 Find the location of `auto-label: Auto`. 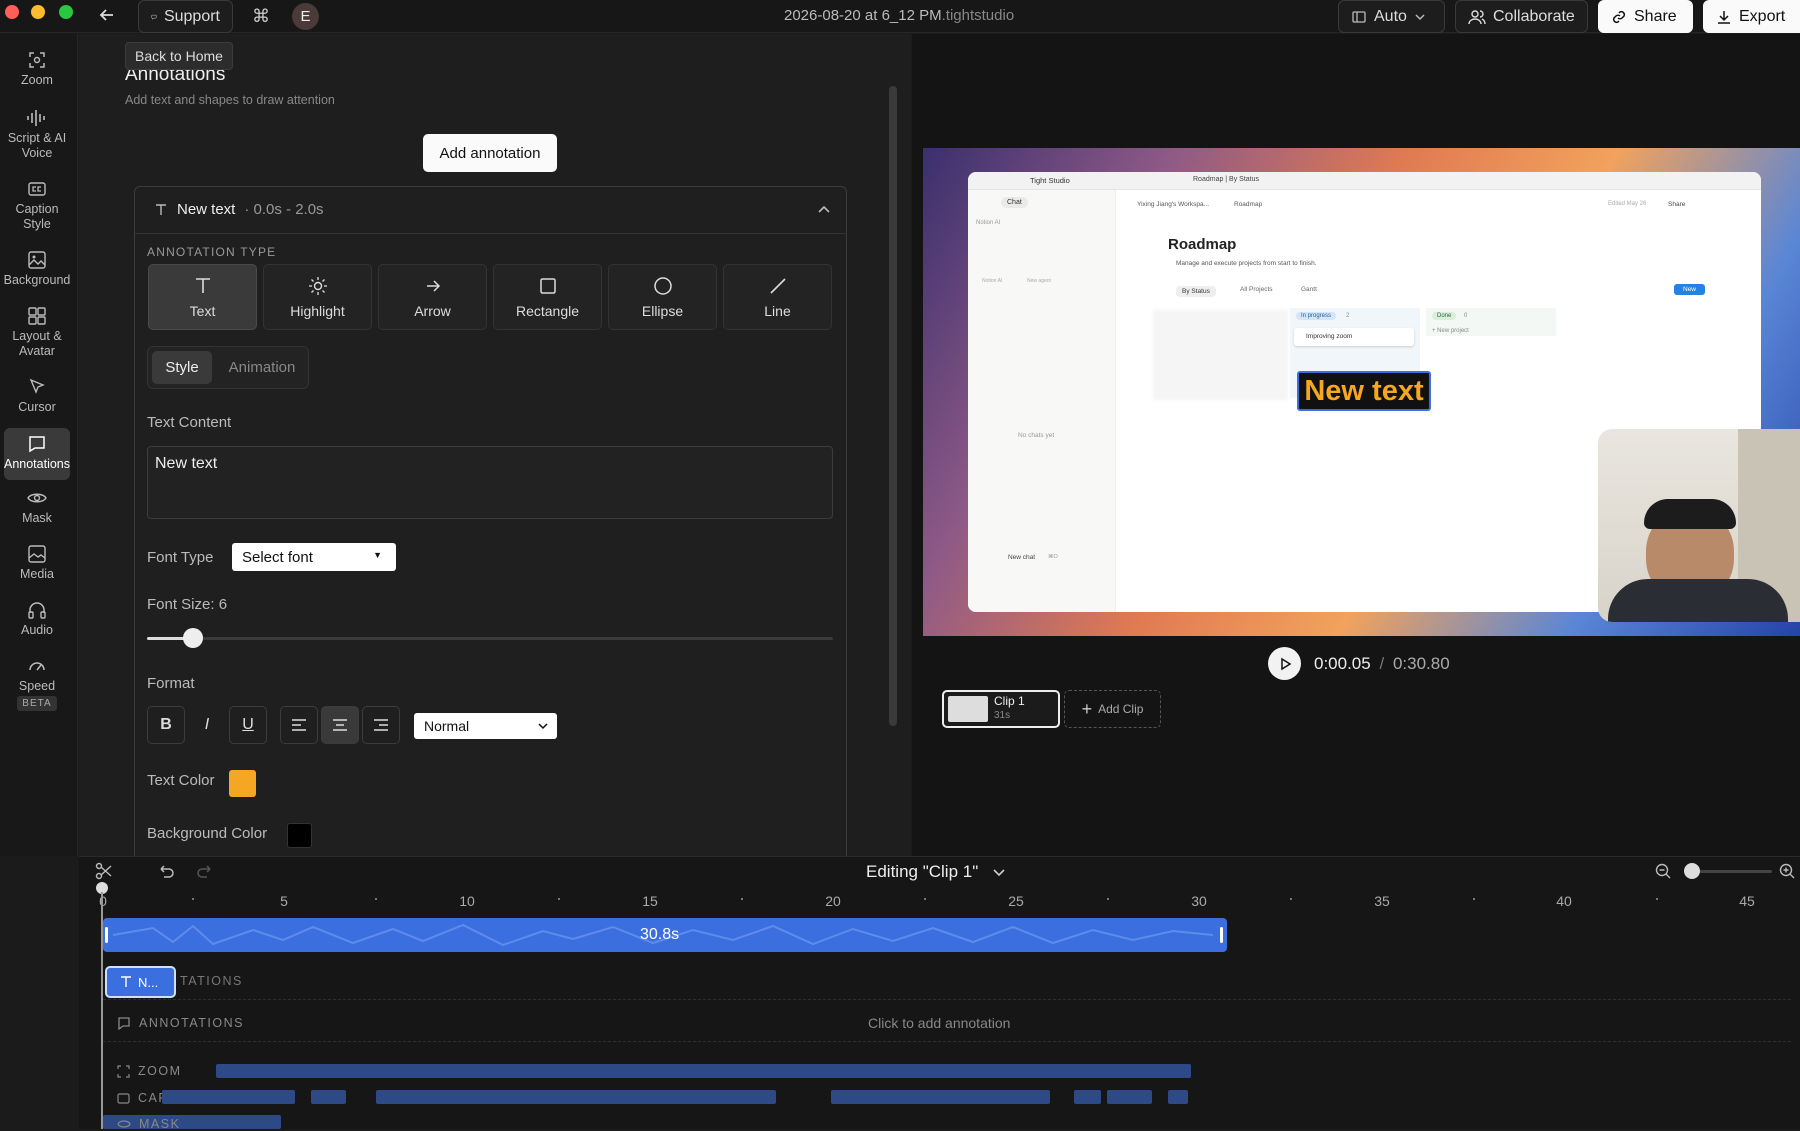

auto-label: Auto is located at coordinates (1390, 16).